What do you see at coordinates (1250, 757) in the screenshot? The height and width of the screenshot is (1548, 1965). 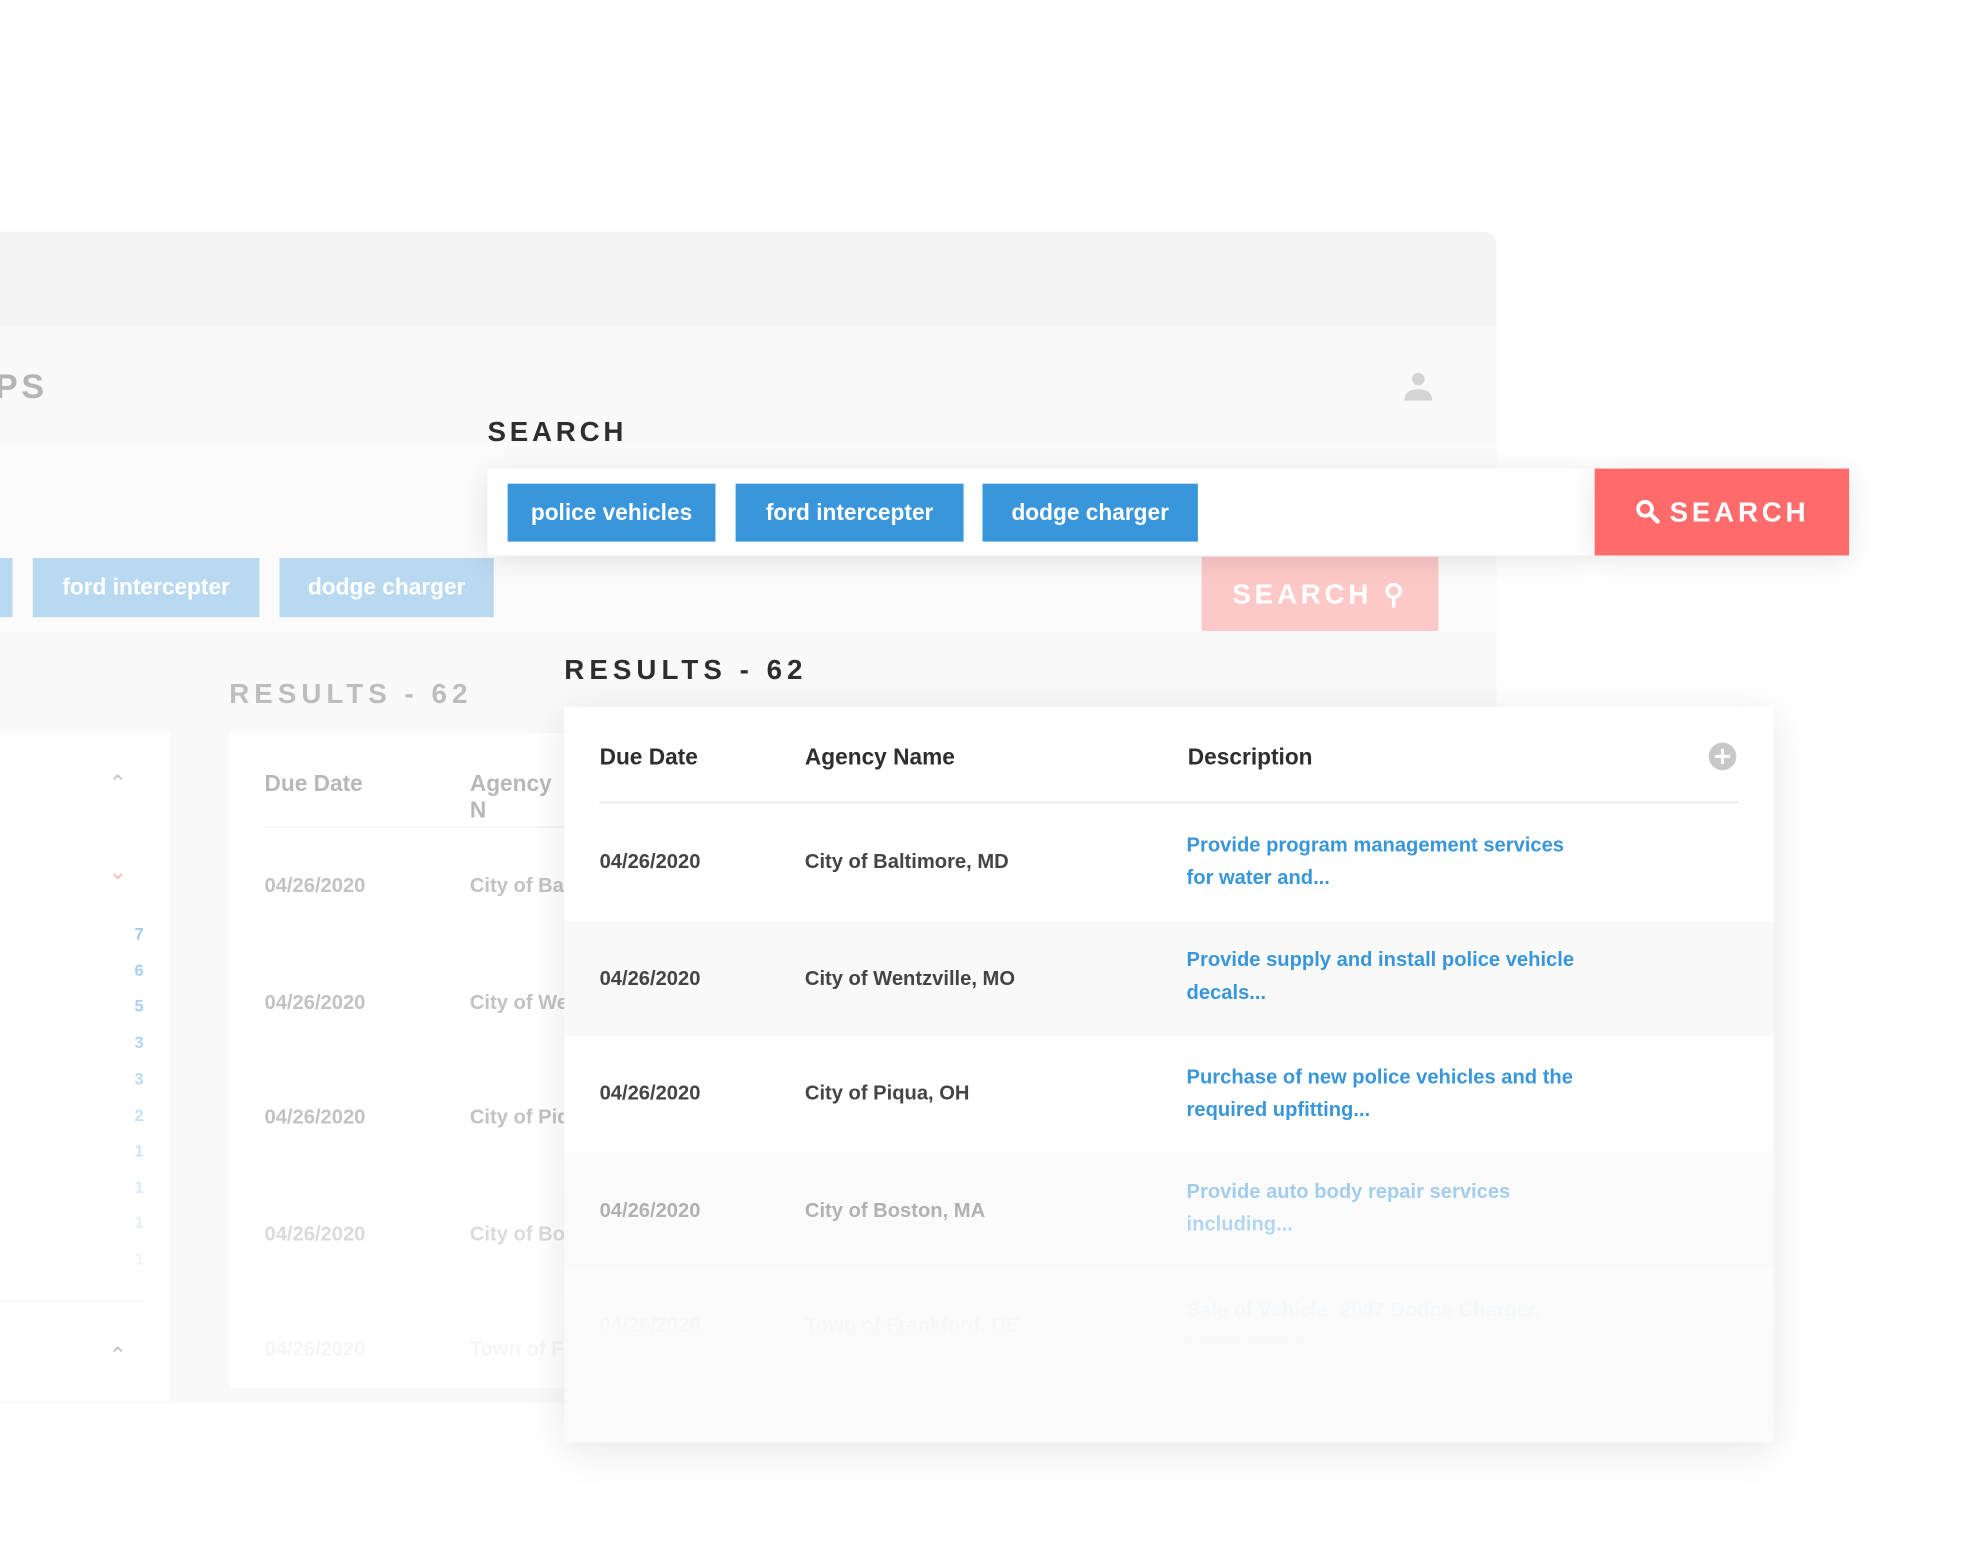 I see `header-description: Description` at bounding box center [1250, 757].